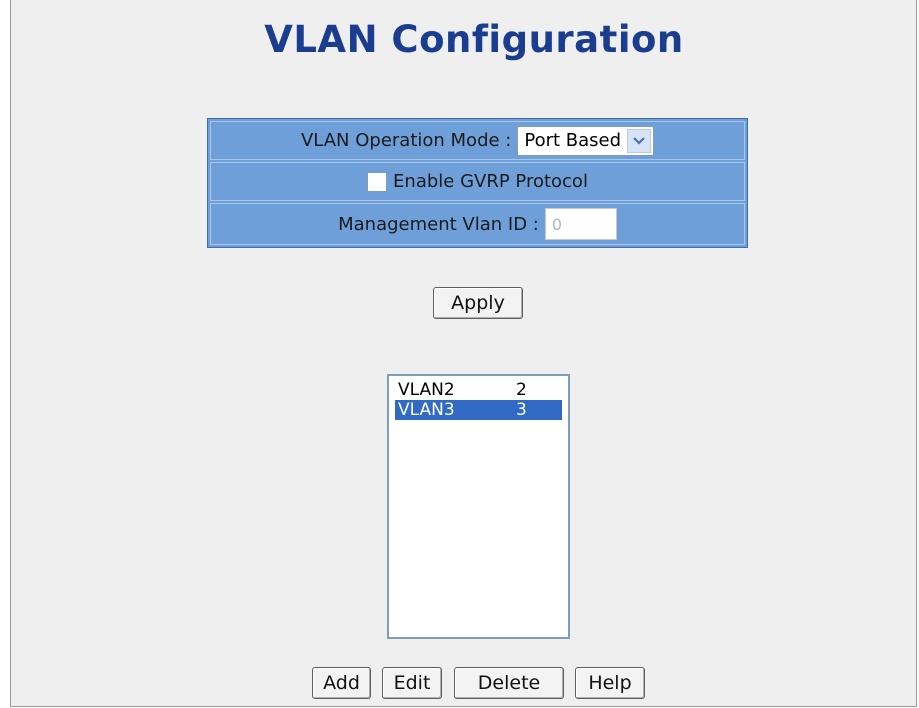 The image size is (919, 708). I want to click on mgmt-vlan-input: 0, so click(580, 224).